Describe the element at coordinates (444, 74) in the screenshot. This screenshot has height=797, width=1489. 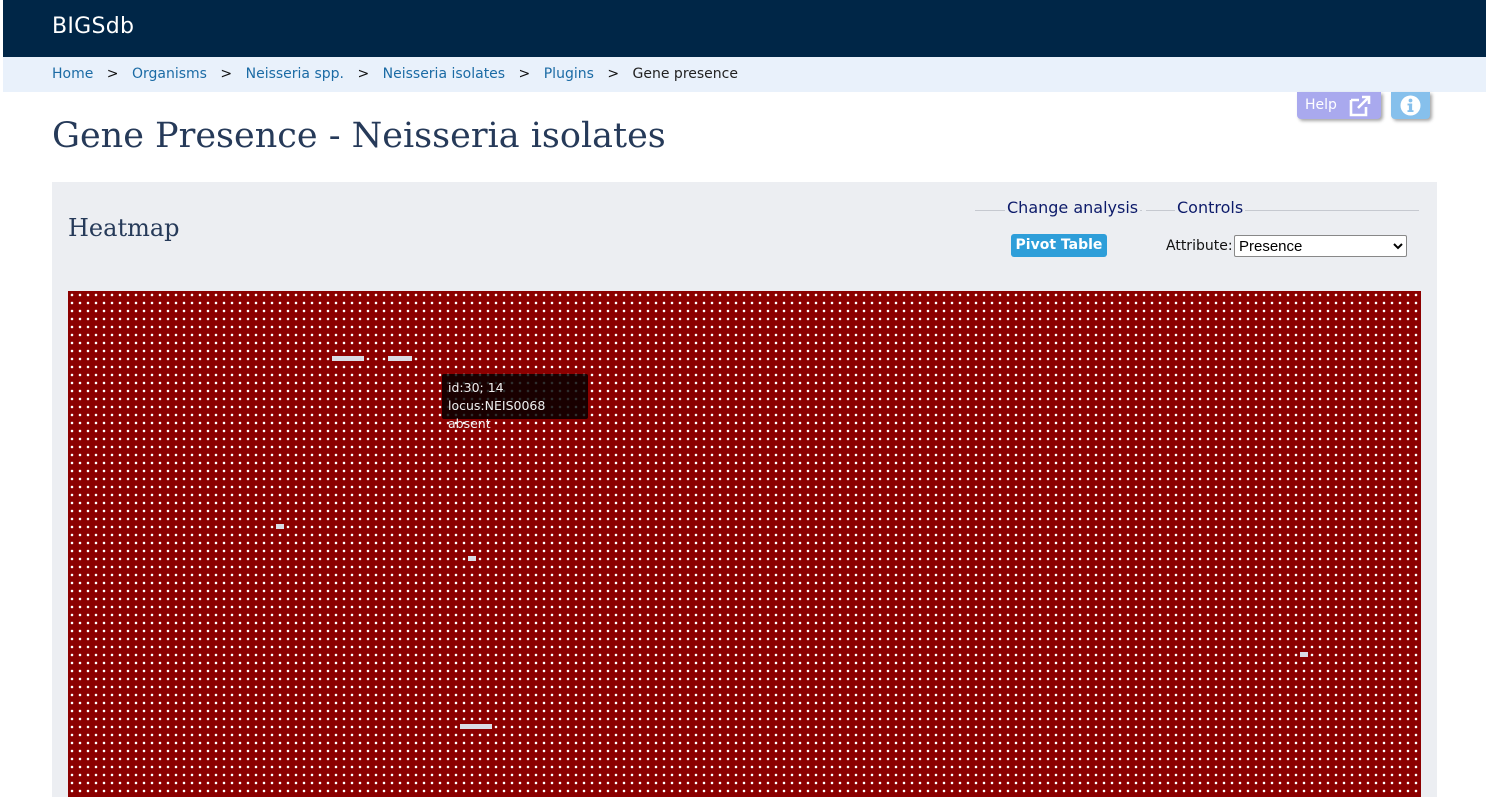
I see `breadcrumb-neisseria-isolates: Neisseria isolates` at that location.